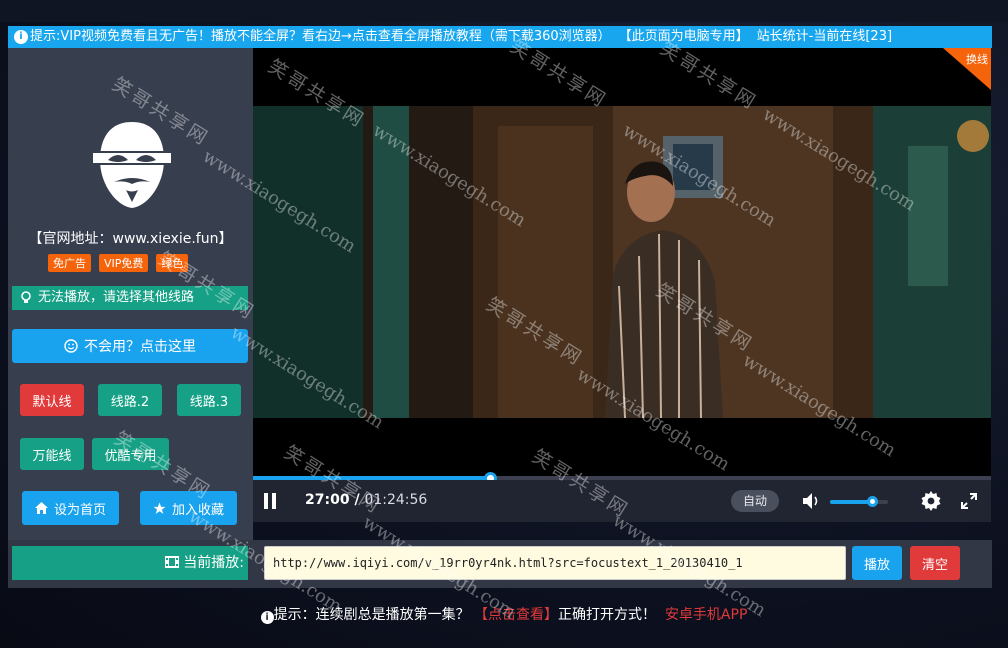  I want to click on total-time: 01:24:56, so click(396, 500).